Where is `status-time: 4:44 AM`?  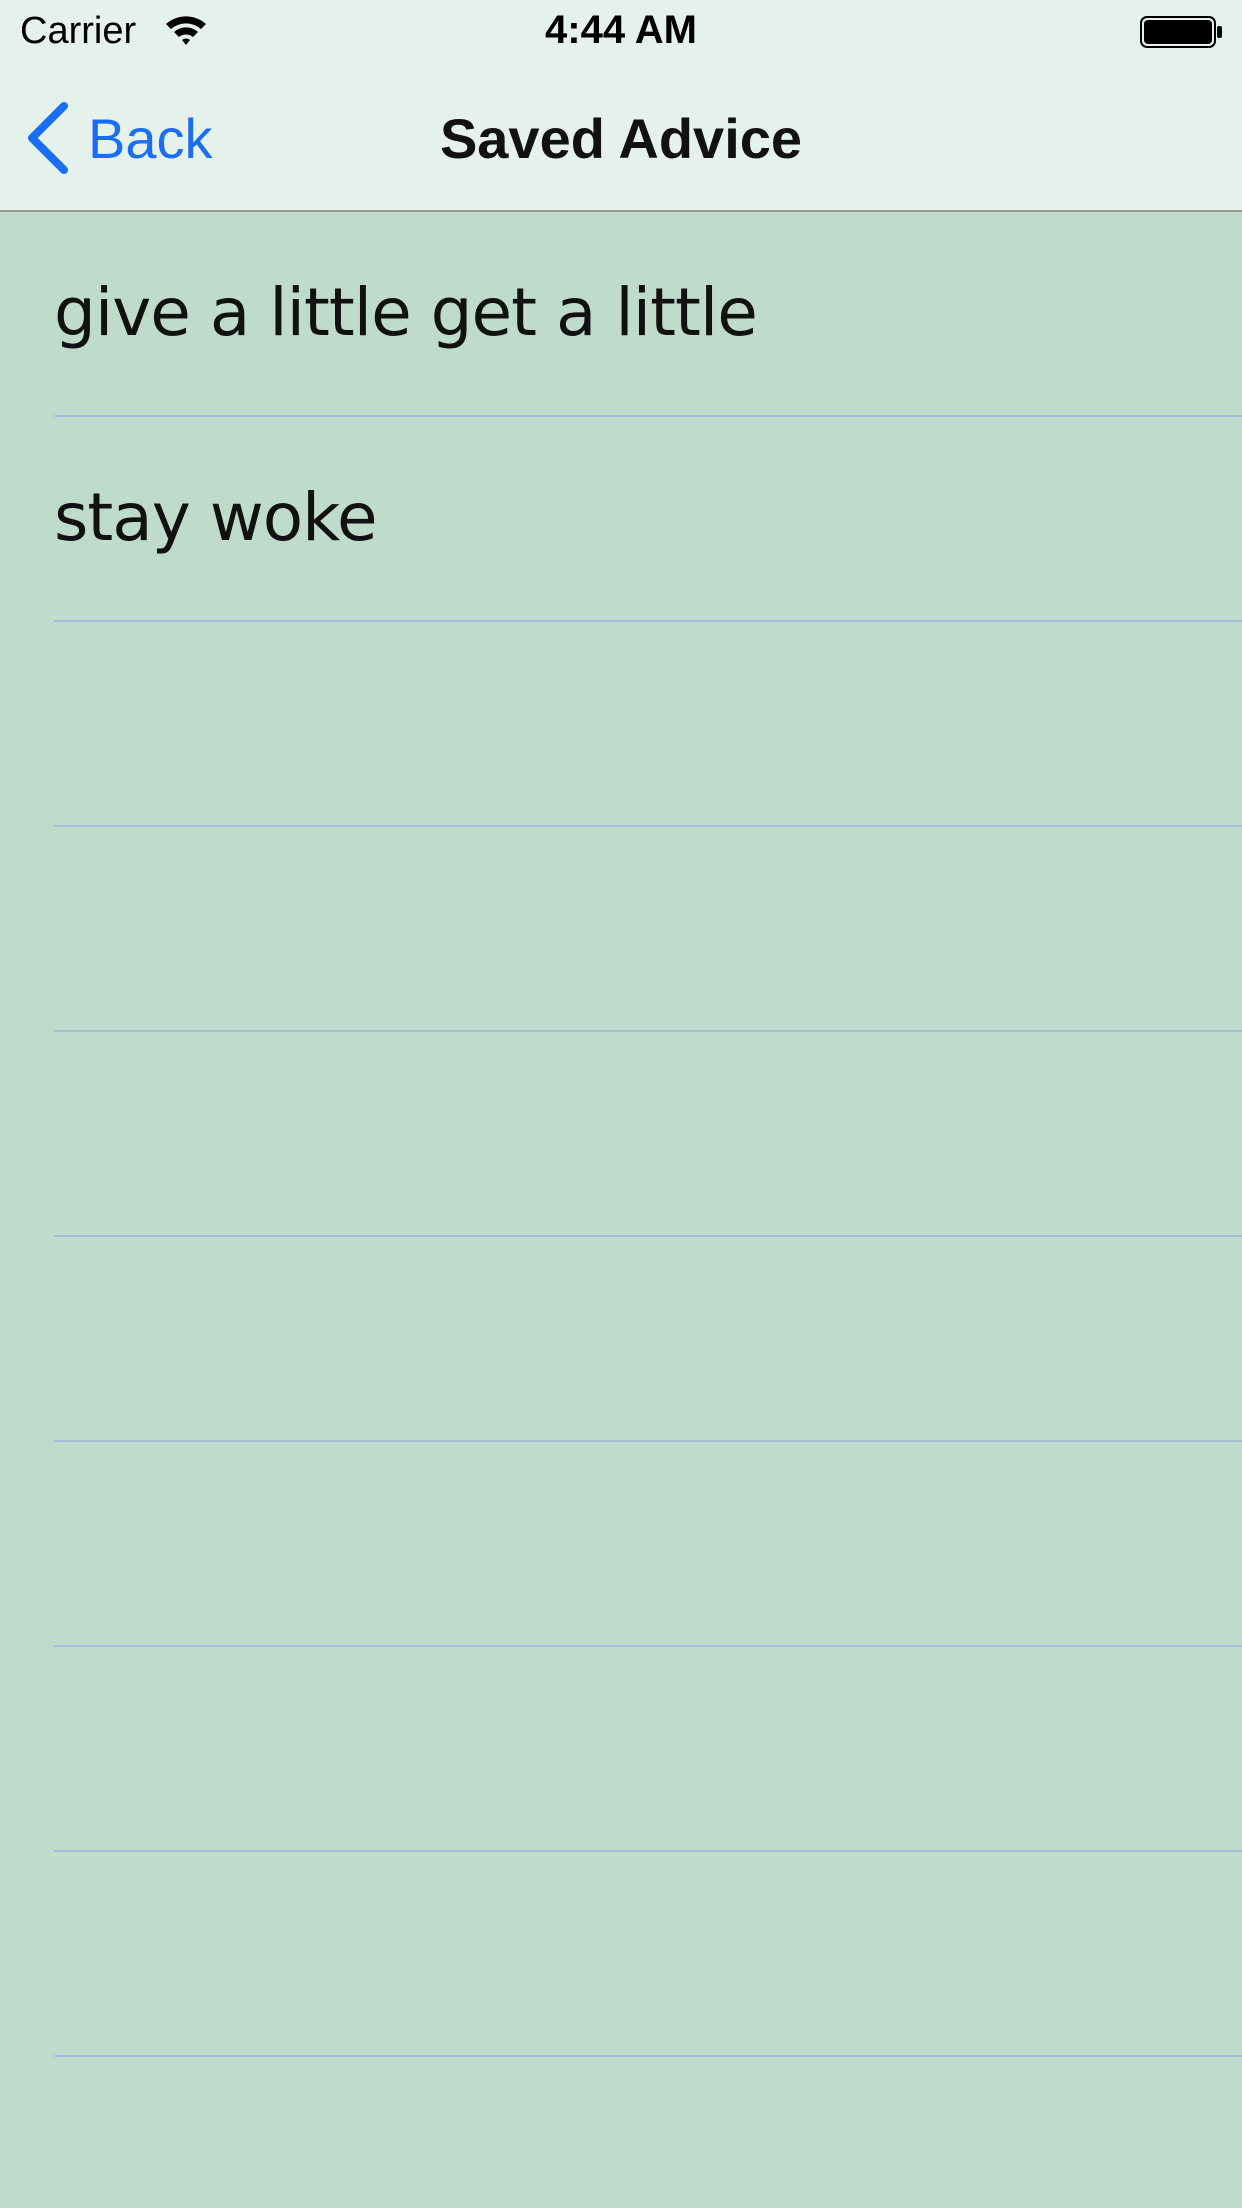
status-time: 4:44 AM is located at coordinates (621, 30).